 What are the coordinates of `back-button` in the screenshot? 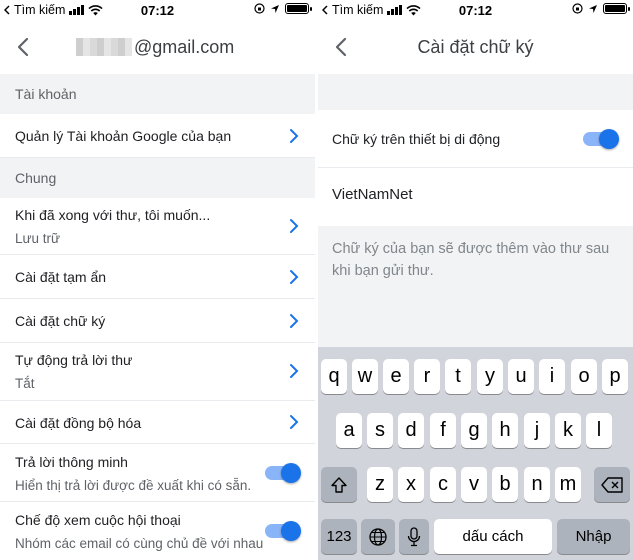 It's located at (23, 47).